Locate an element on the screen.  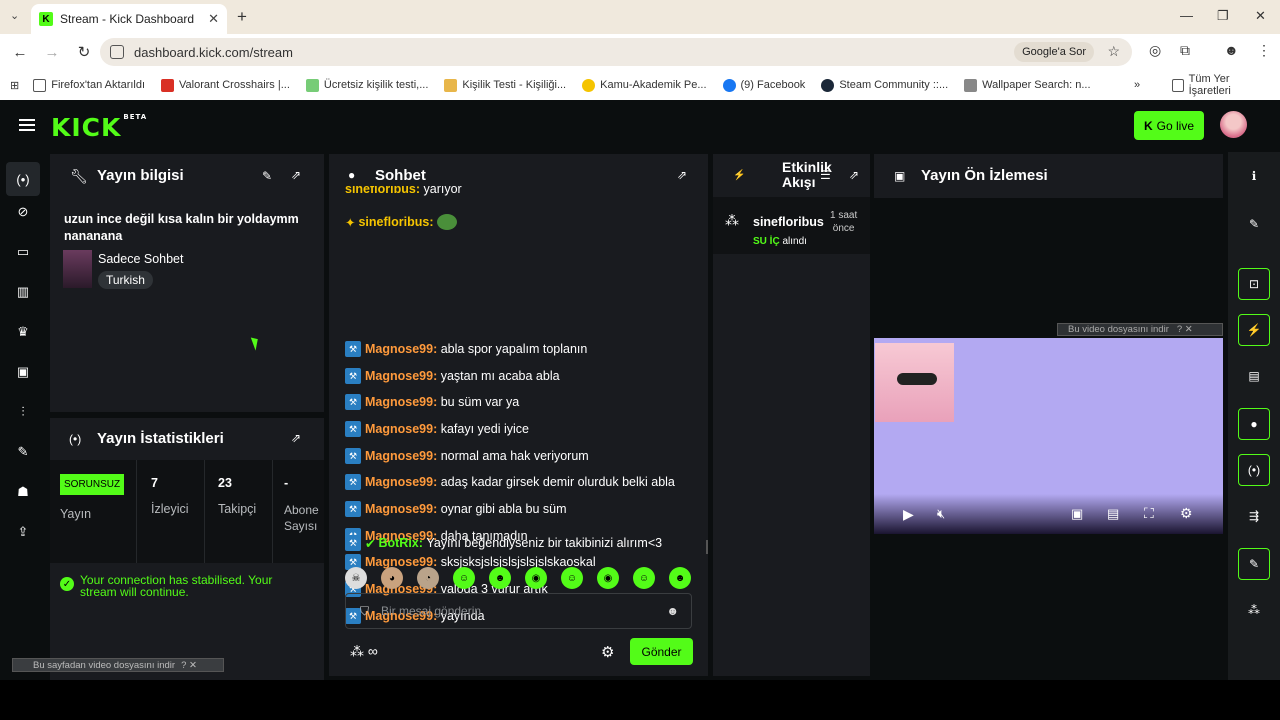
puzzle-icon: ⧉ is located at coordinates (1185, 50).